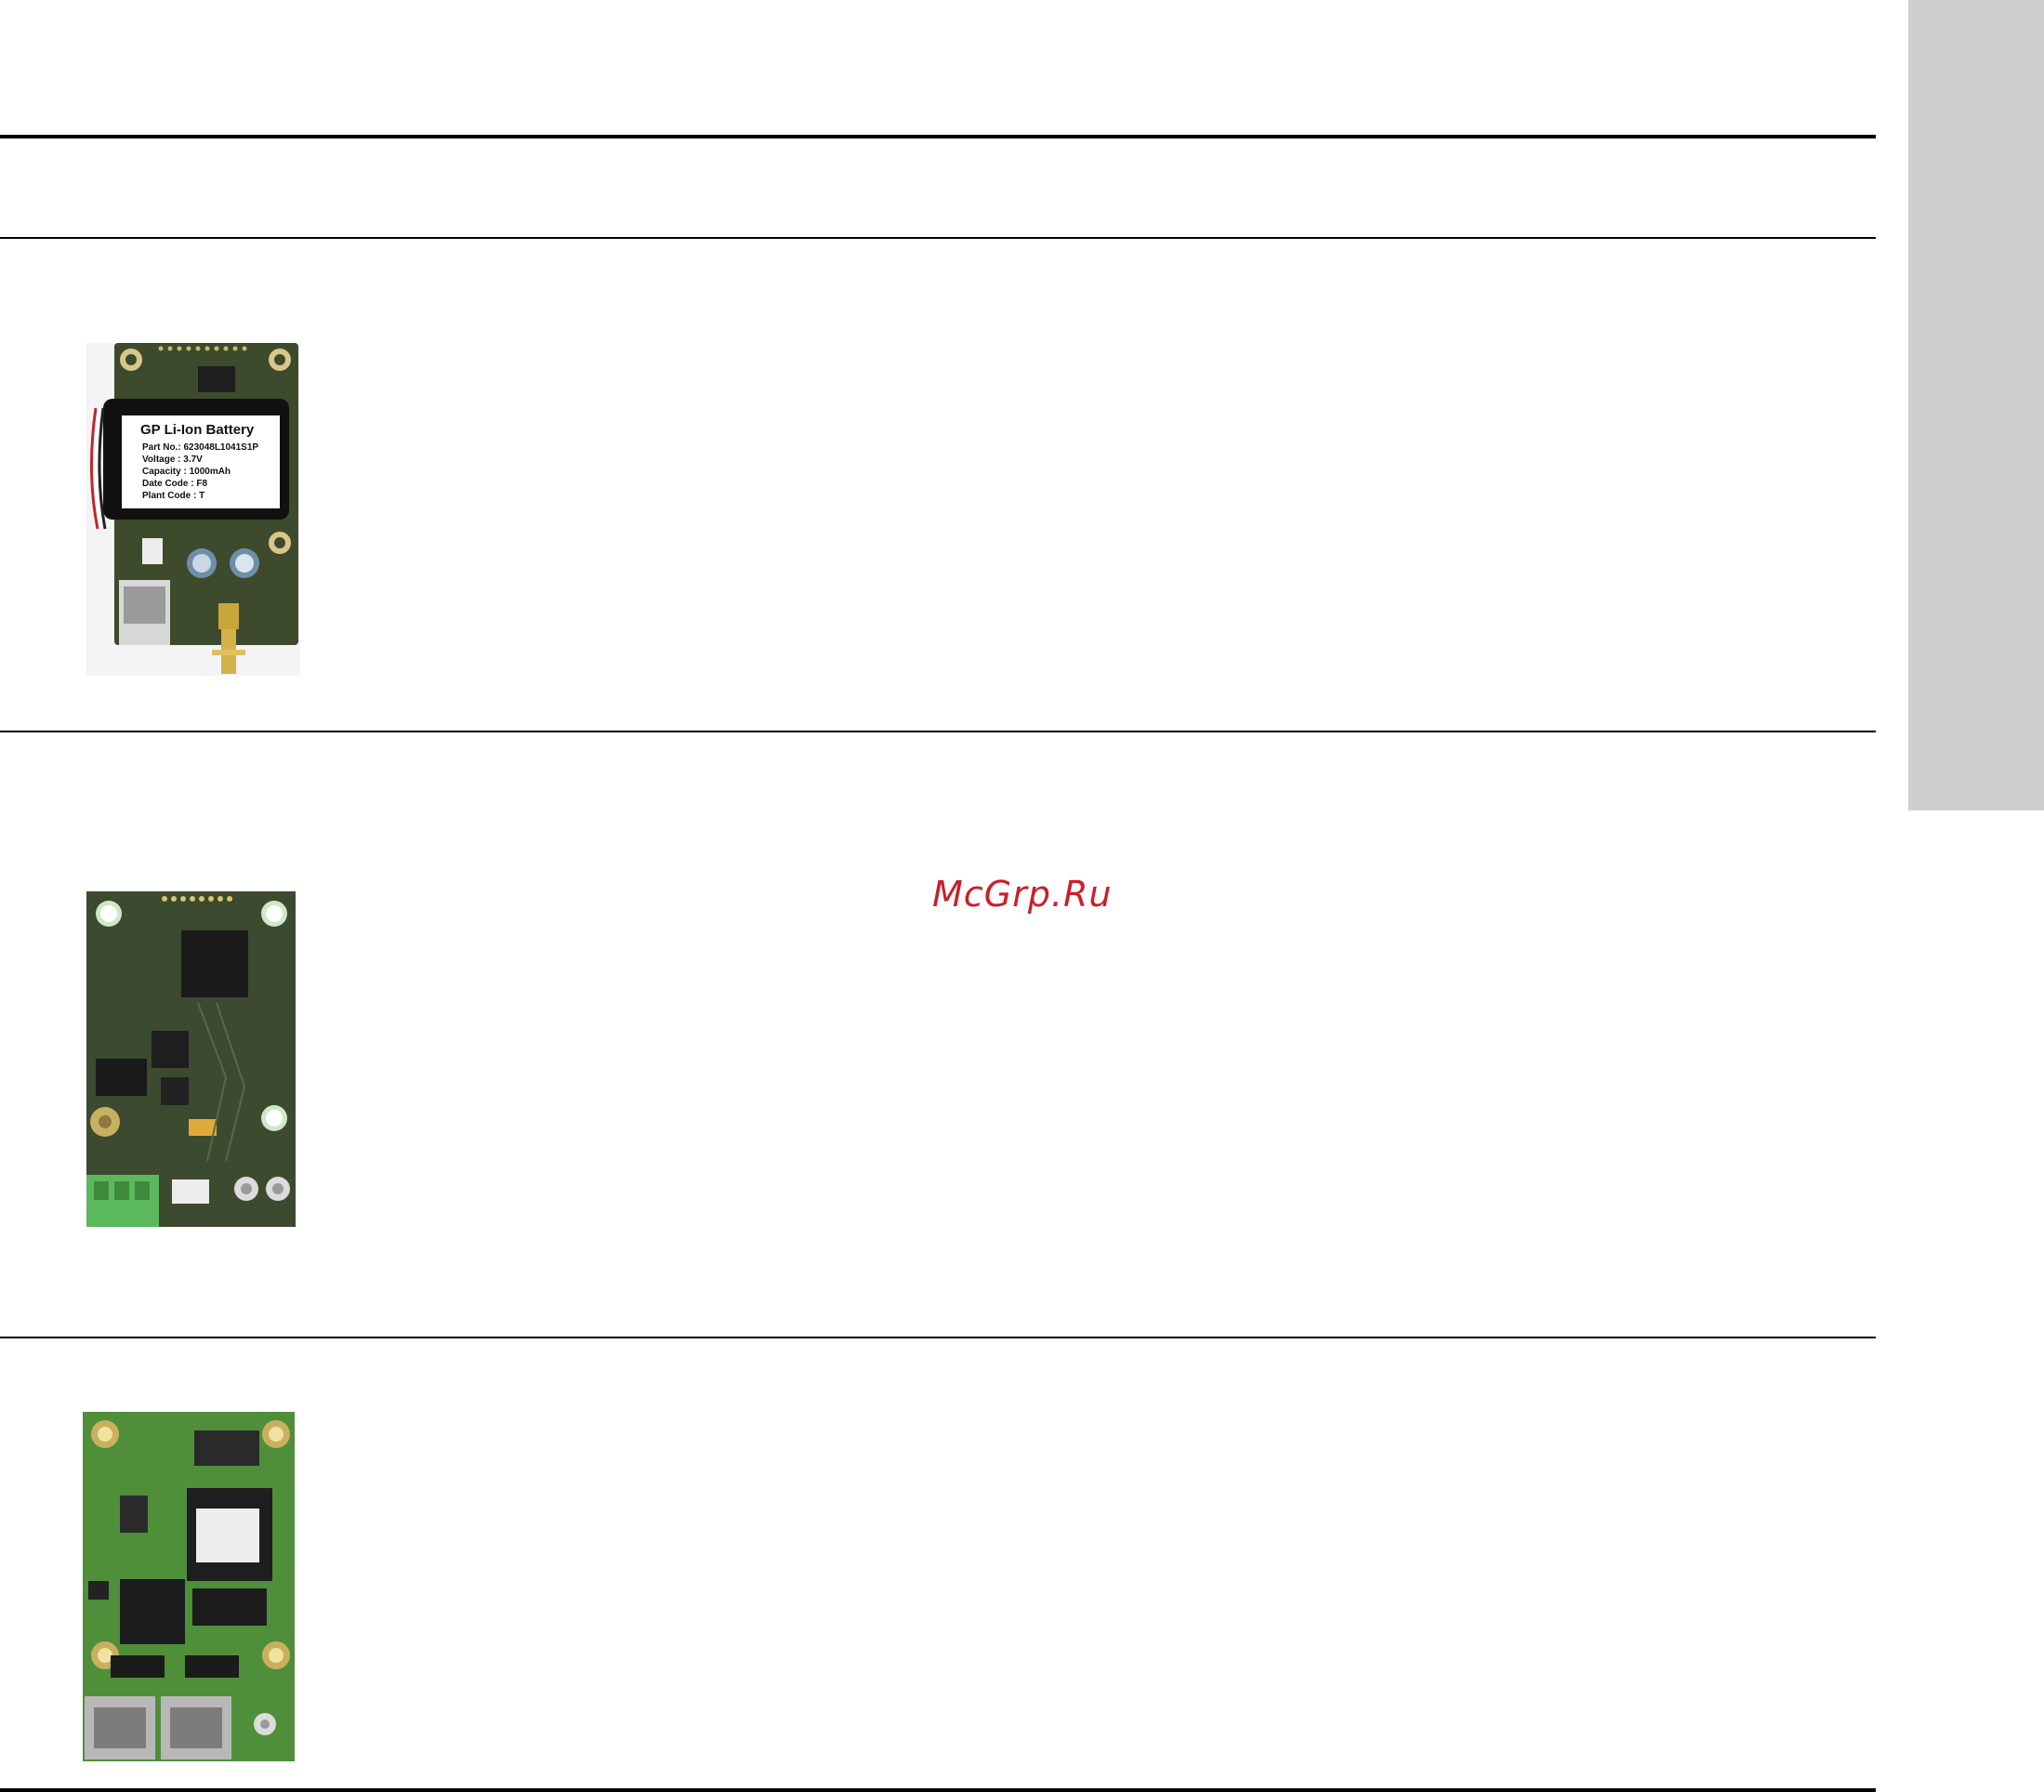 The image size is (2044, 1792). Describe the element at coordinates (200, 448) in the screenshot. I see `svg-text: Part No.: 623048L1041S1P` at that location.